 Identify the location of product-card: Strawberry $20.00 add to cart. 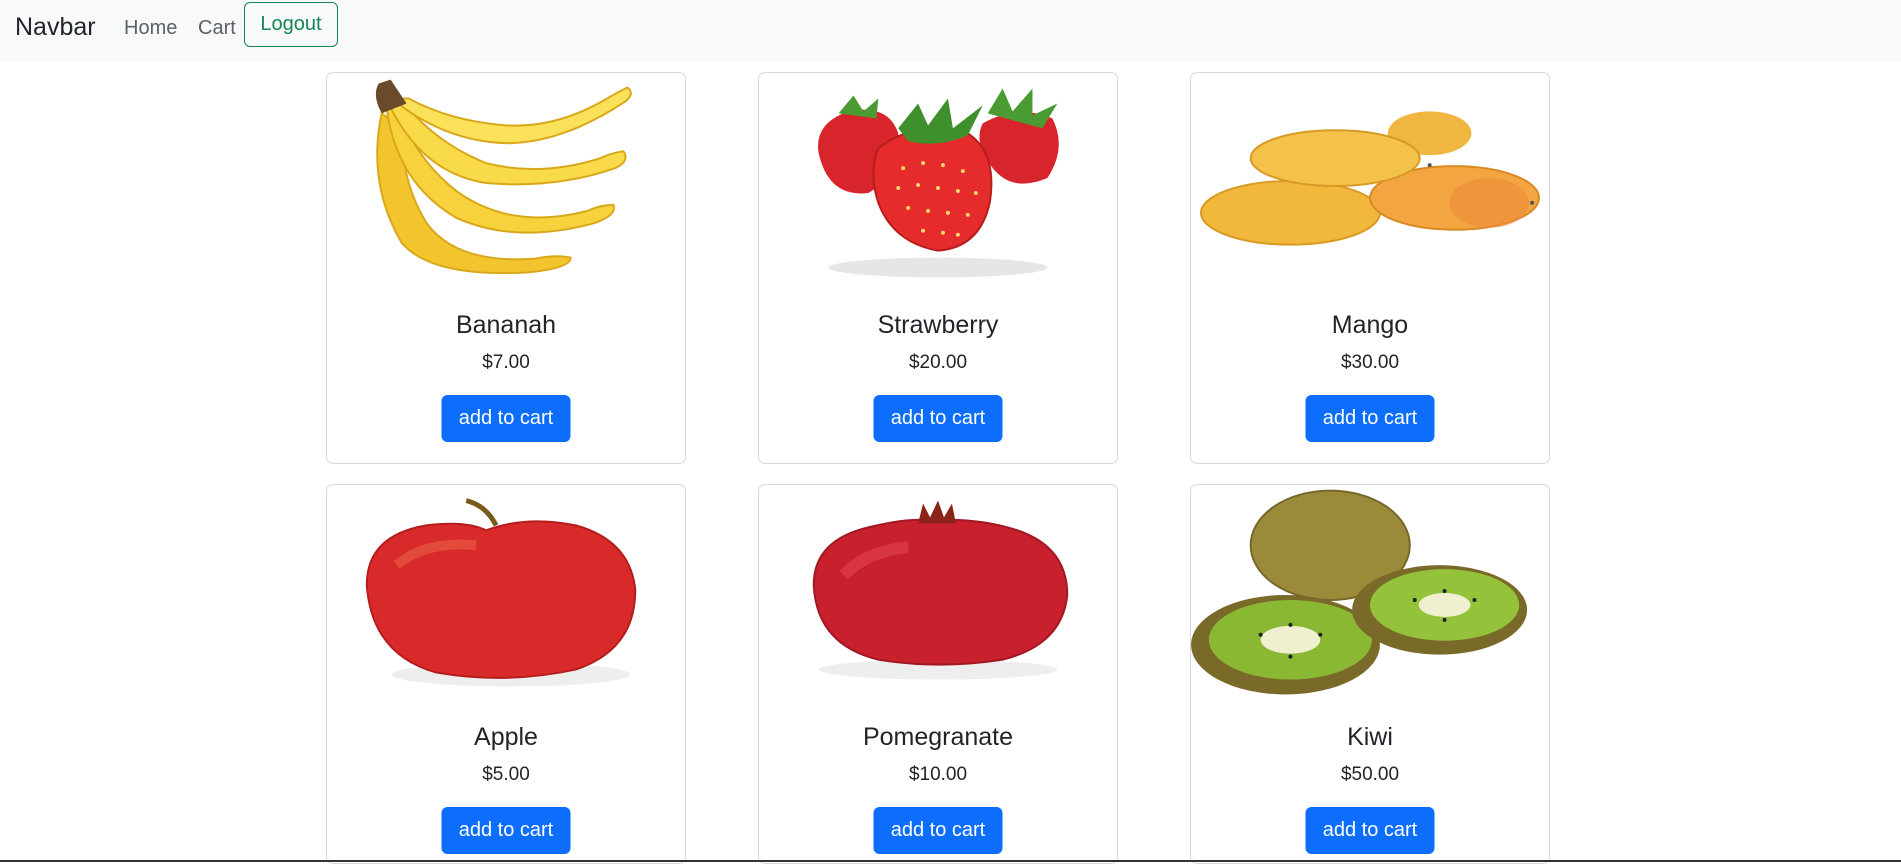
(938, 268).